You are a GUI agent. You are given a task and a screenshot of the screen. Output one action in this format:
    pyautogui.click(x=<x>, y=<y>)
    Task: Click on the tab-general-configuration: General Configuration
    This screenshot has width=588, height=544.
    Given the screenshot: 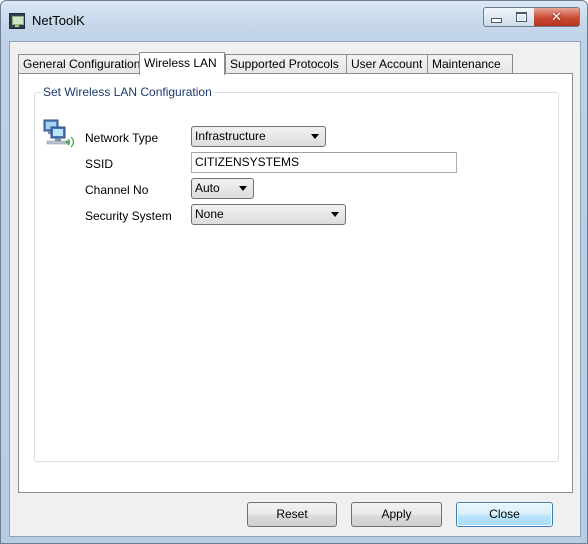 What is the action you would take?
    pyautogui.click(x=79, y=64)
    